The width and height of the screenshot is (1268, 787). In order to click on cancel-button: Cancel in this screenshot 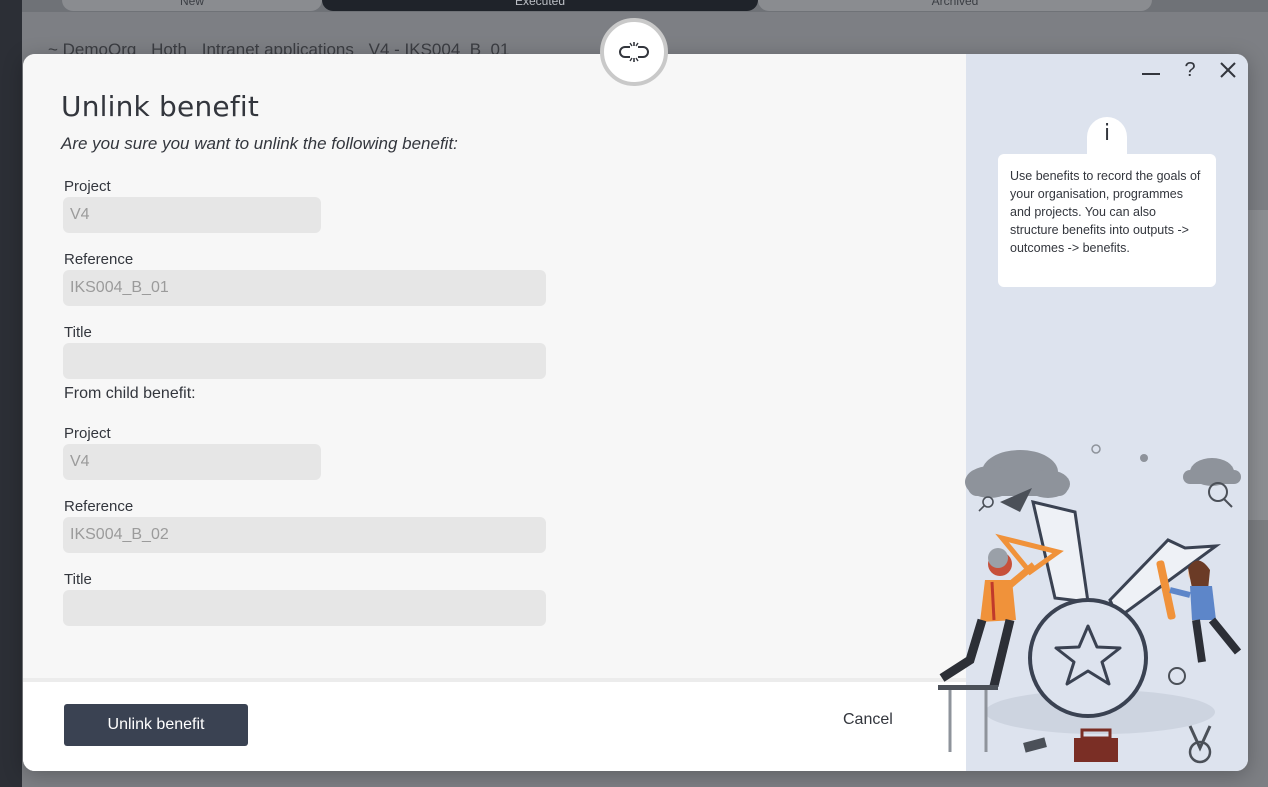, I will do `click(868, 720)`.